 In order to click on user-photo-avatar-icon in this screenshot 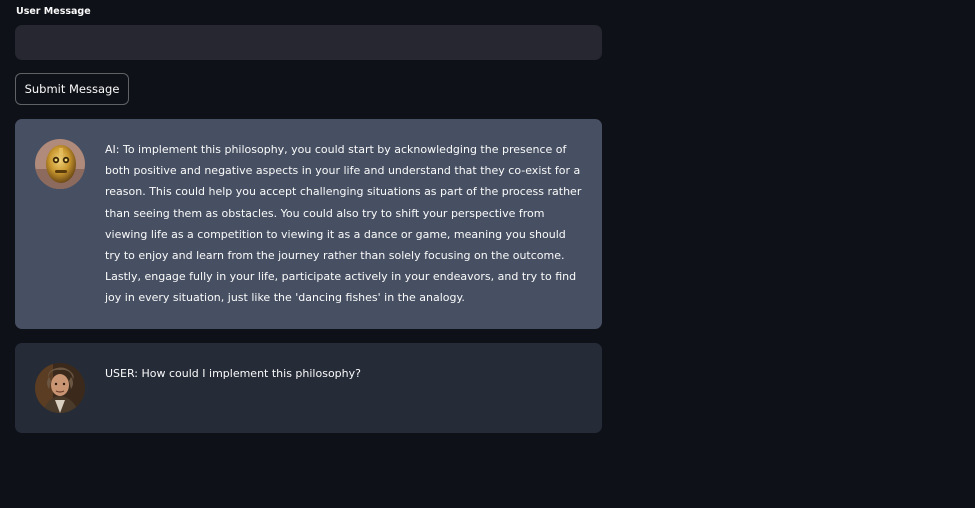, I will do `click(60, 388)`.